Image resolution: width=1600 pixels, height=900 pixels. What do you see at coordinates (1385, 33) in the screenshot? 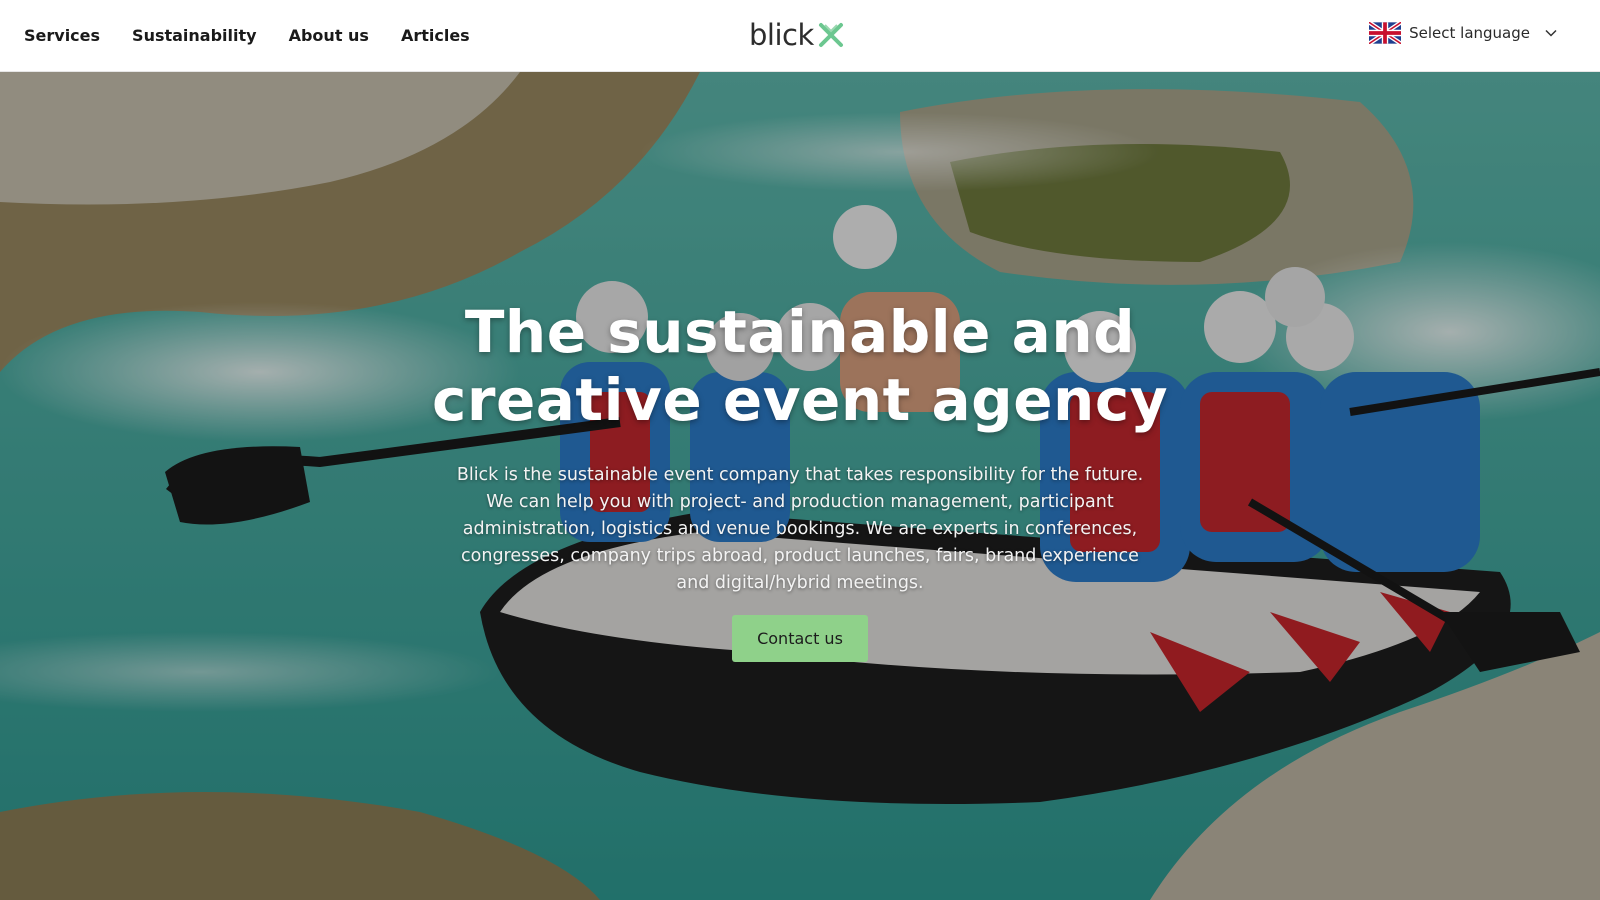
I see `uk-flag-icon` at bounding box center [1385, 33].